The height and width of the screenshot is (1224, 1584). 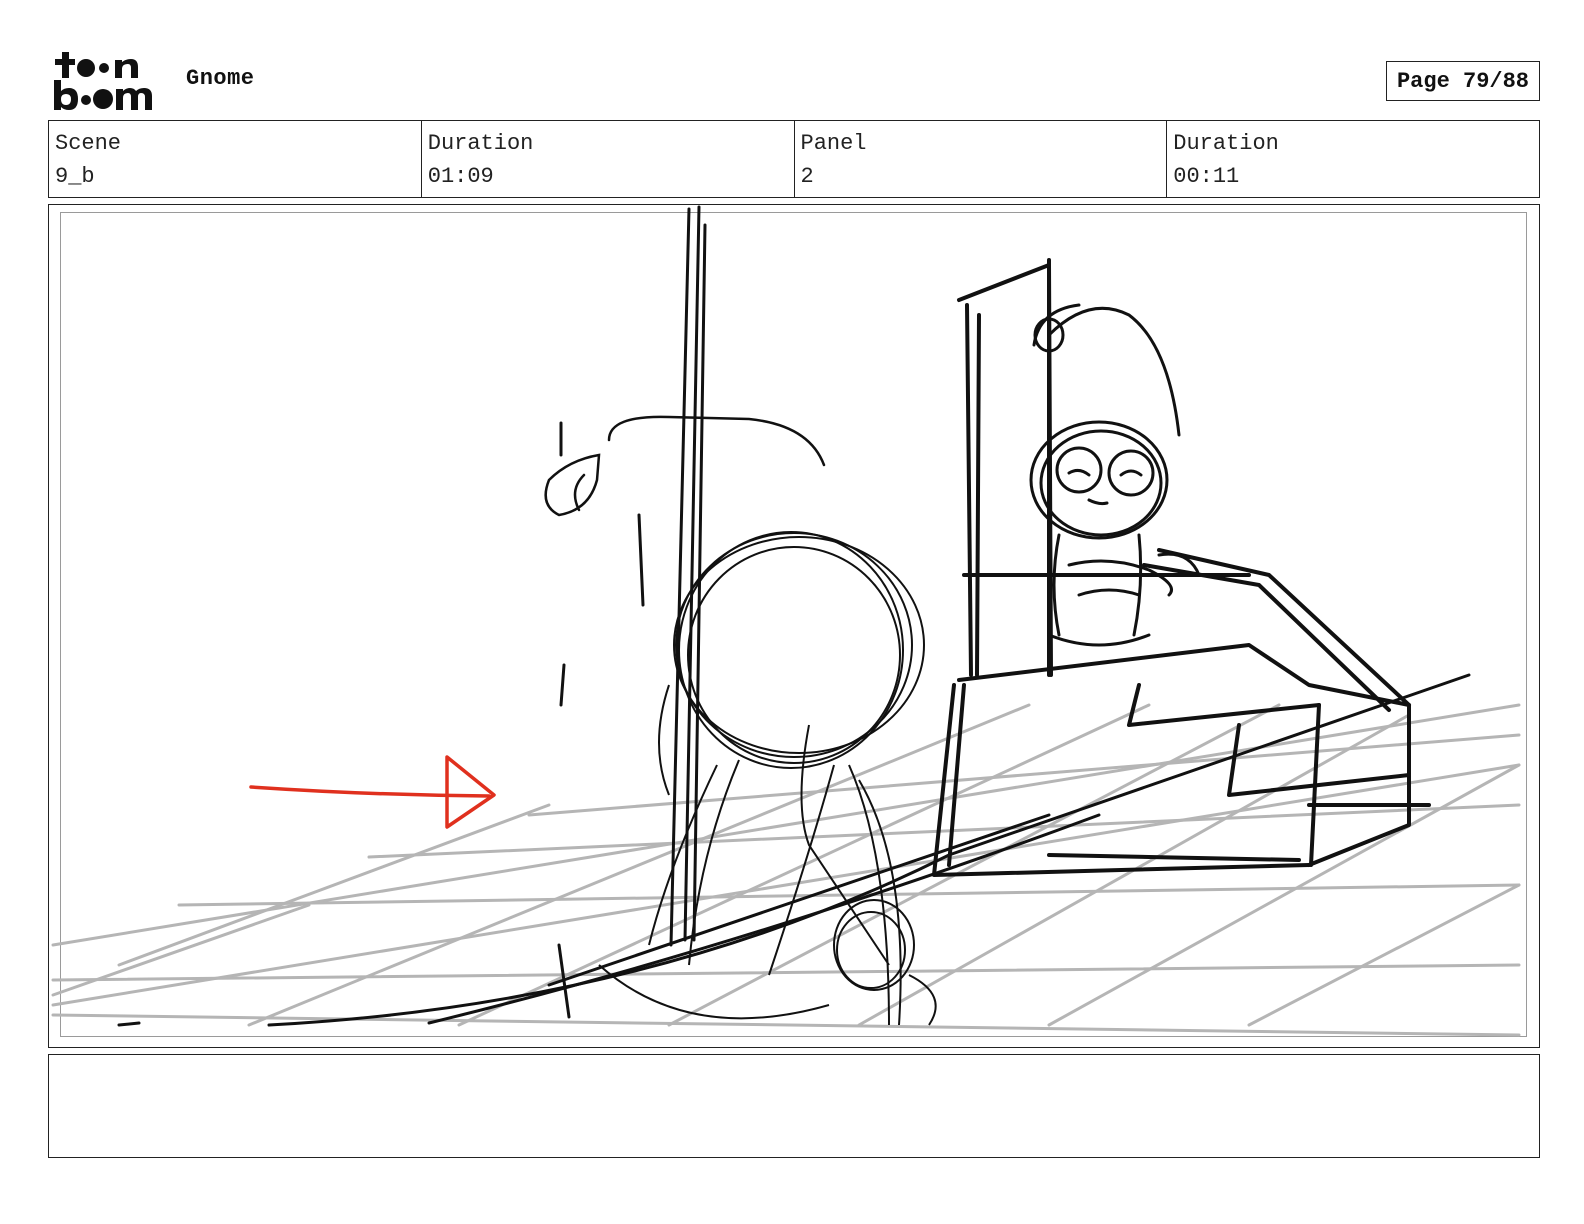 I want to click on scene-duration-value: 01:09, so click(x=460, y=176).